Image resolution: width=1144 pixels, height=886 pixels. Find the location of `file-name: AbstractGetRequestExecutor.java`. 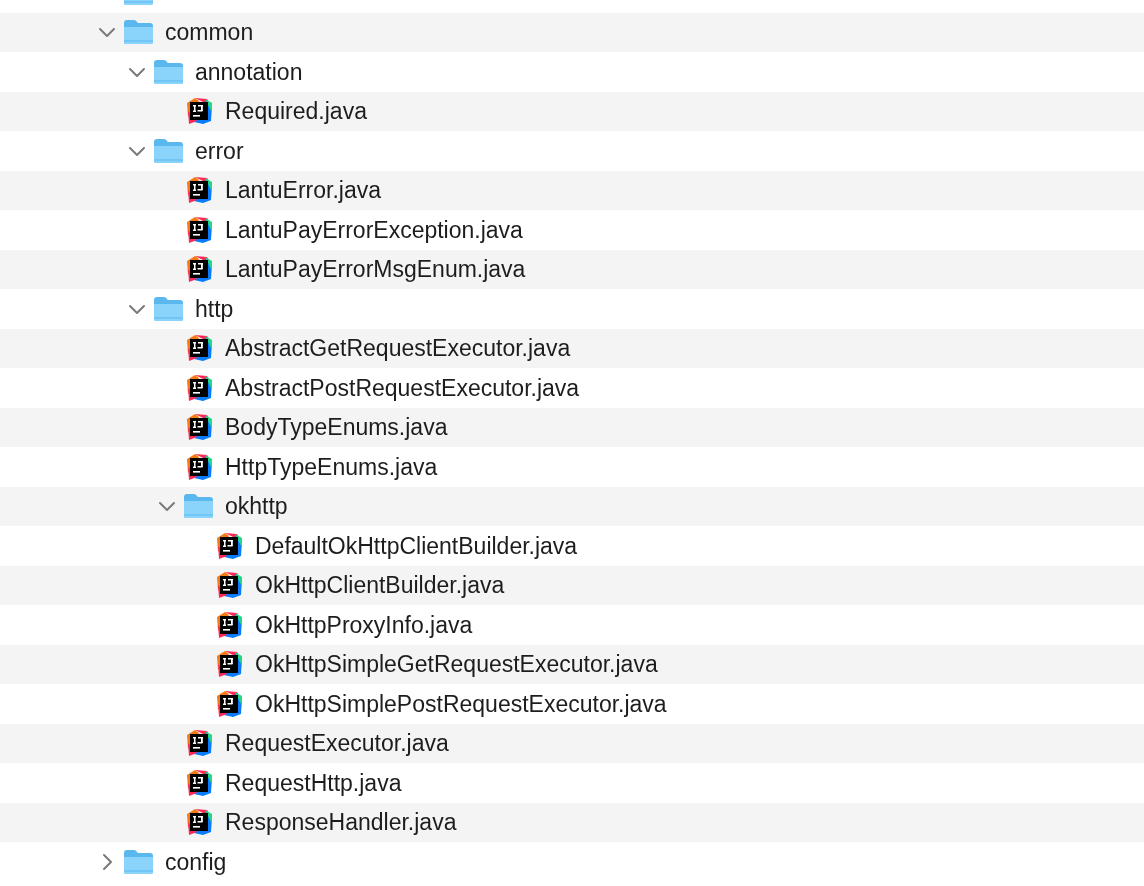

file-name: AbstractGetRequestExecutor.java is located at coordinates (398, 348).